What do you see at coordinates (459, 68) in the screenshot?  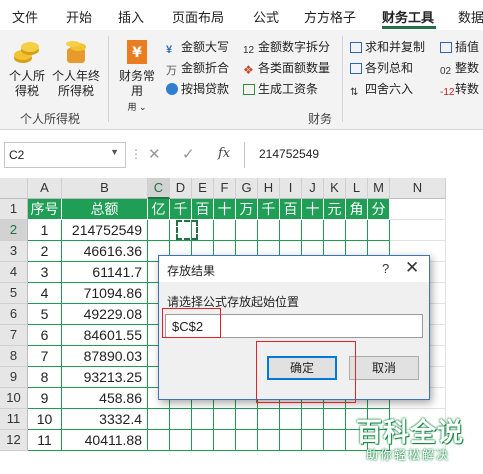 I see `to-int-button: 02 整数` at bounding box center [459, 68].